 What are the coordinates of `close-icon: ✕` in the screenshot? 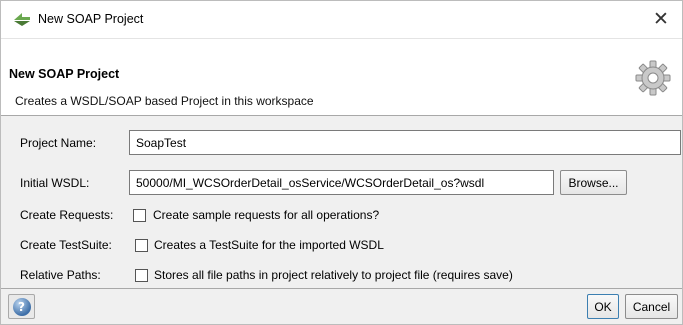 It's located at (661, 19).